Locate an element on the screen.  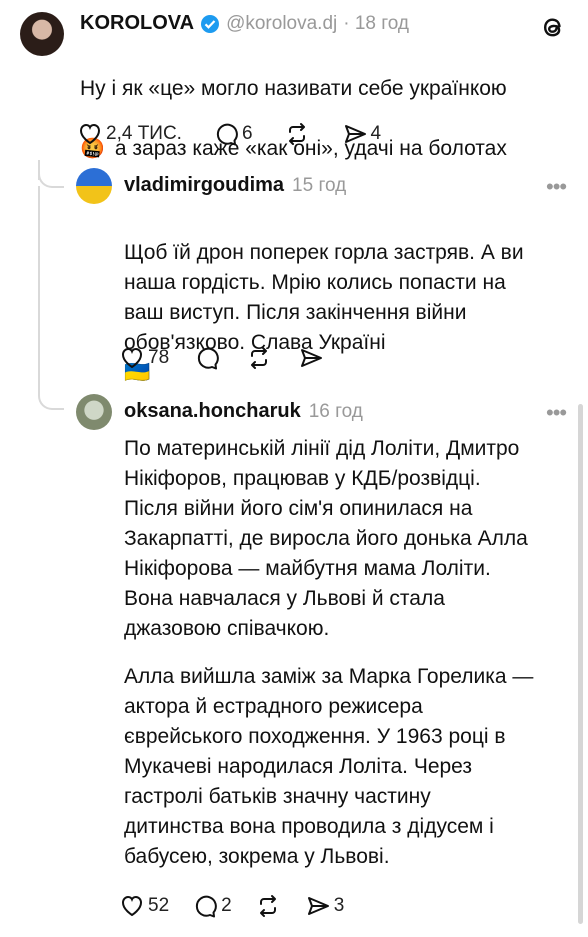
reply2-actions: 52 2 3 is located at coordinates (231, 906).